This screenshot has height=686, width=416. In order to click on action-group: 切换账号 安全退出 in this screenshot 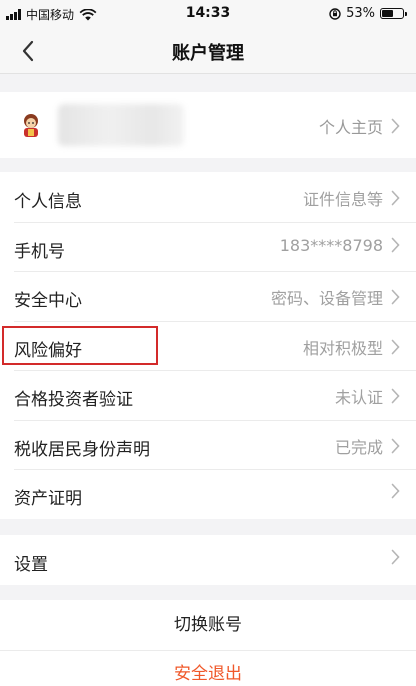, I will do `click(208, 643)`.